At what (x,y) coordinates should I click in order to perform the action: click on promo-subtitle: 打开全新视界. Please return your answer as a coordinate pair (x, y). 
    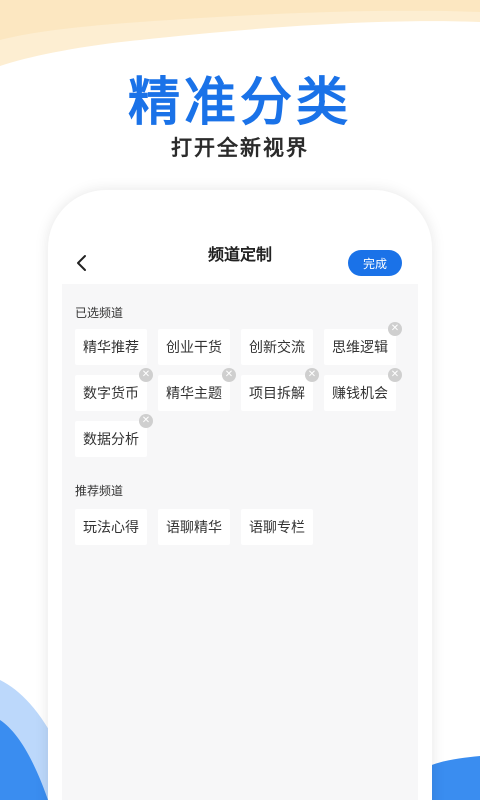
    Looking at the image, I should click on (240, 148).